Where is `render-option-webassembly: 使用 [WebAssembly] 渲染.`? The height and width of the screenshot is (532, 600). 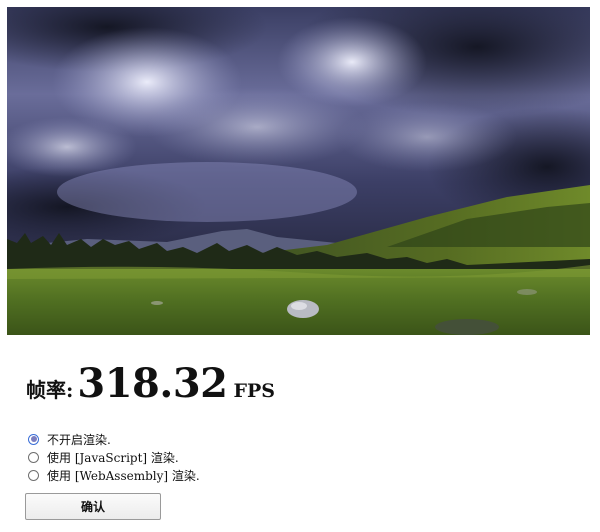
render-option-webassembly: 使用 [WebAssembly] 渲染. is located at coordinates (114, 475).